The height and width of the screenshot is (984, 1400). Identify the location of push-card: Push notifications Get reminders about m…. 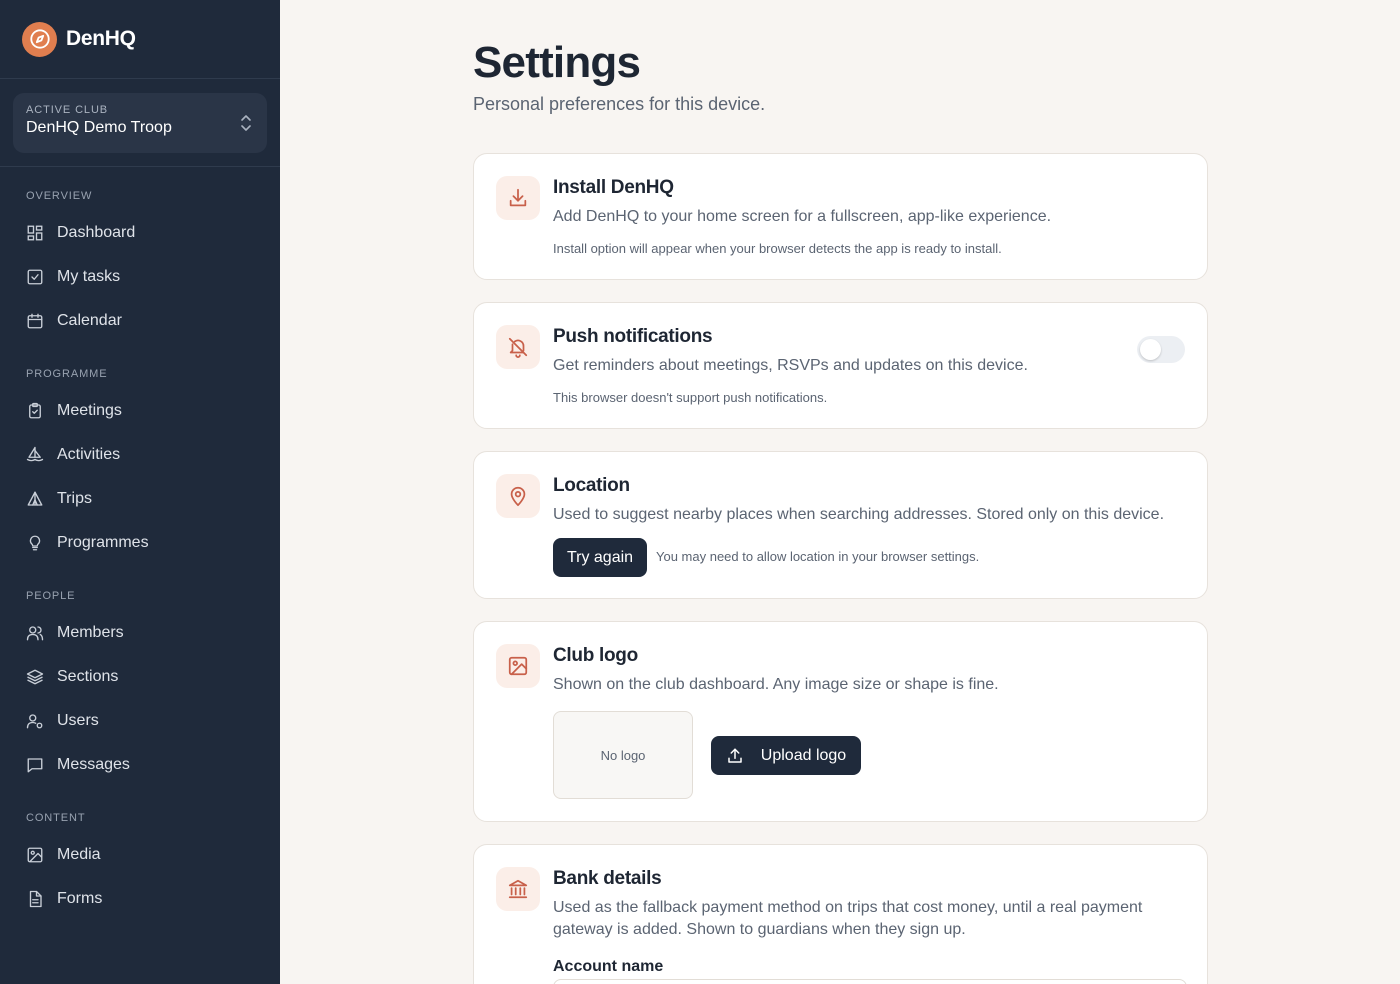
(840, 365).